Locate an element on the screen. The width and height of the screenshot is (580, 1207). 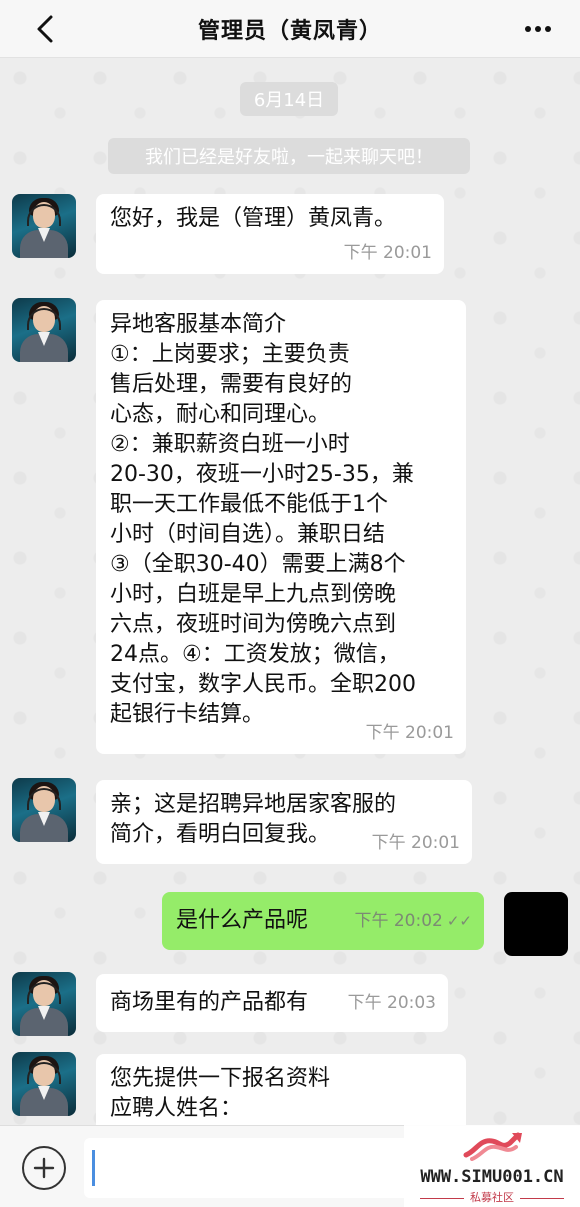
my-avatar is located at coordinates (536, 924).